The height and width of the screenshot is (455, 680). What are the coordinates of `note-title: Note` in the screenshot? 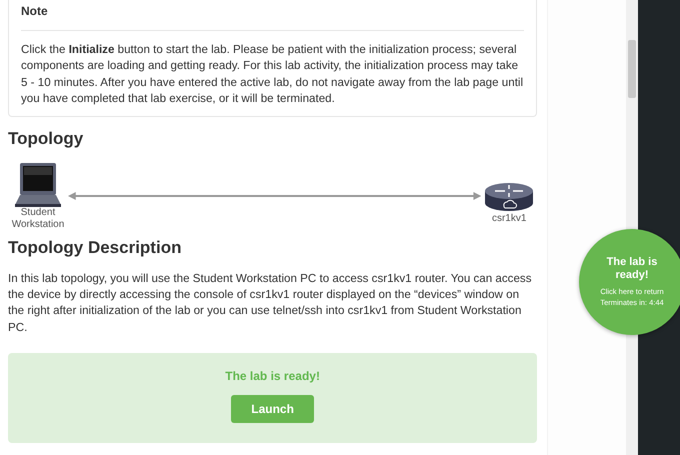 It's located at (272, 17).